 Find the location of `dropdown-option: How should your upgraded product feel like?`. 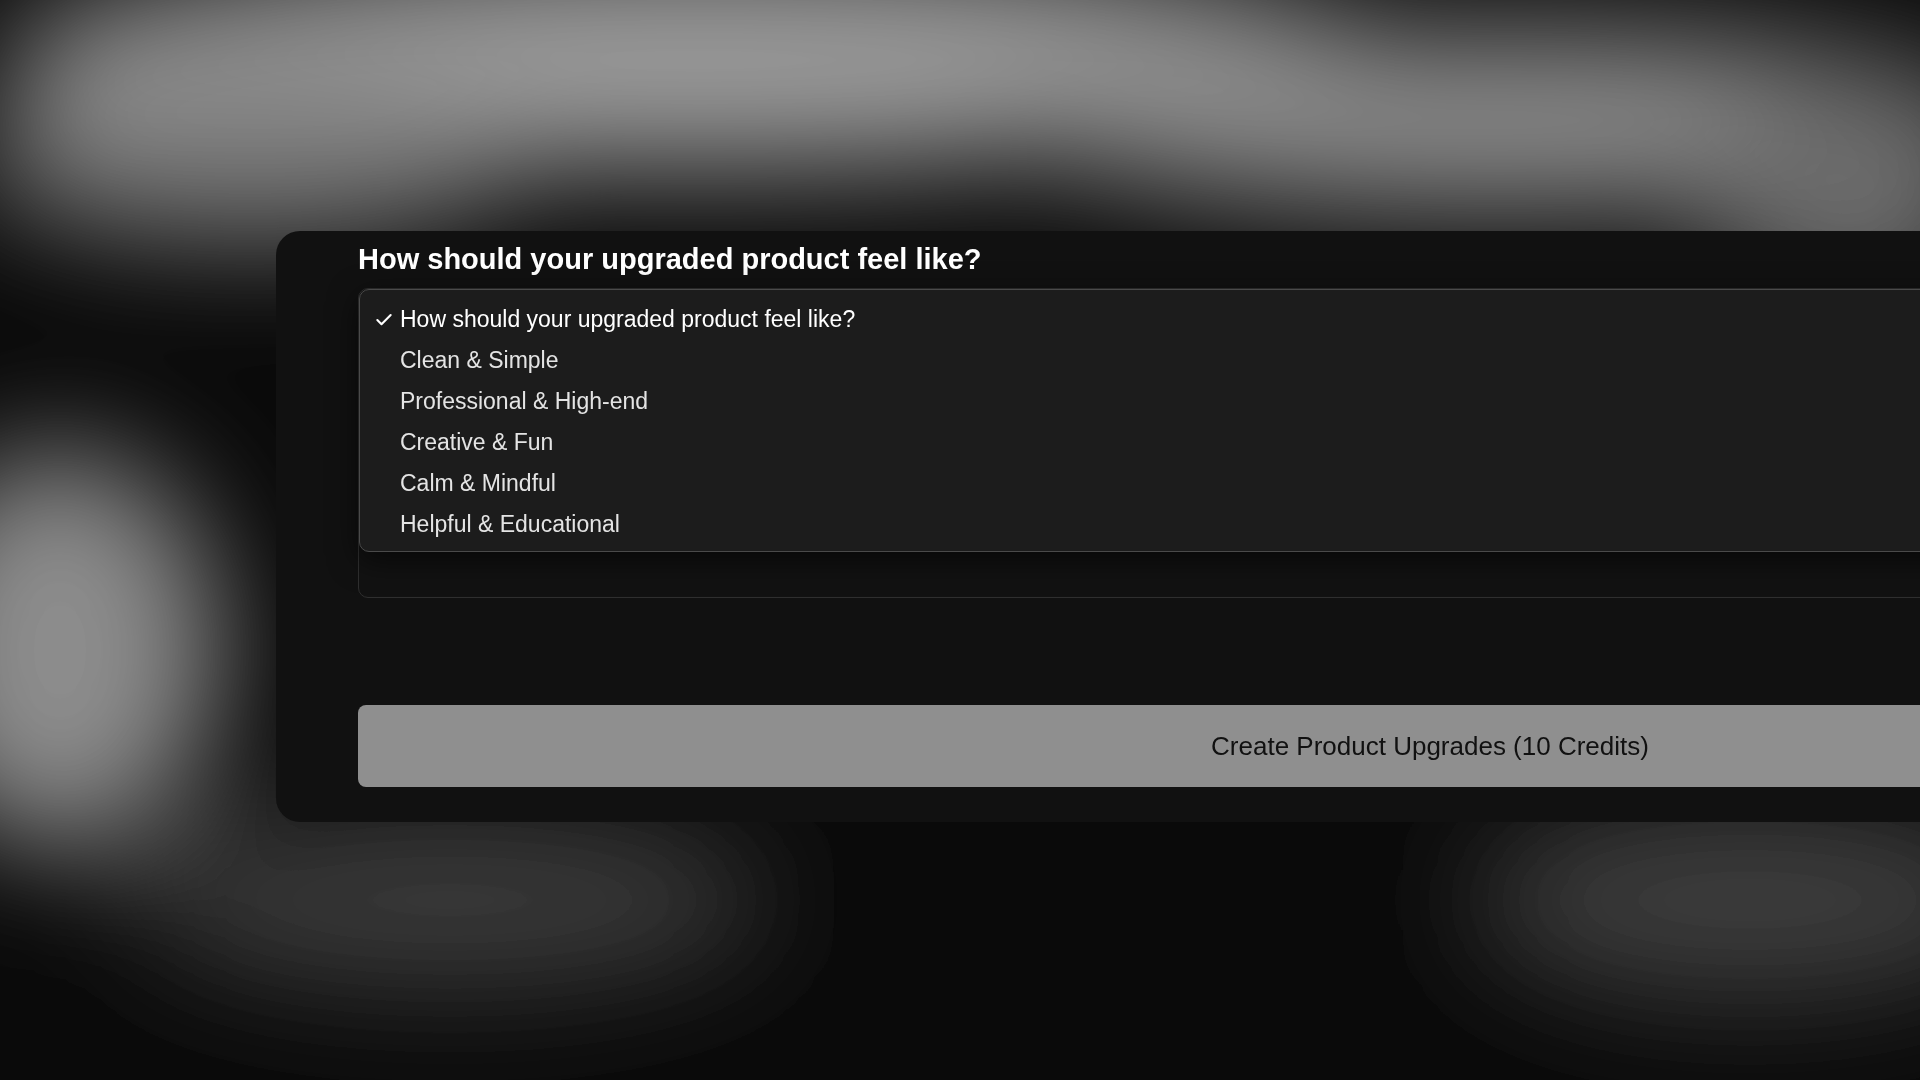

dropdown-option: How should your upgraded product feel like? is located at coordinates (1140, 319).